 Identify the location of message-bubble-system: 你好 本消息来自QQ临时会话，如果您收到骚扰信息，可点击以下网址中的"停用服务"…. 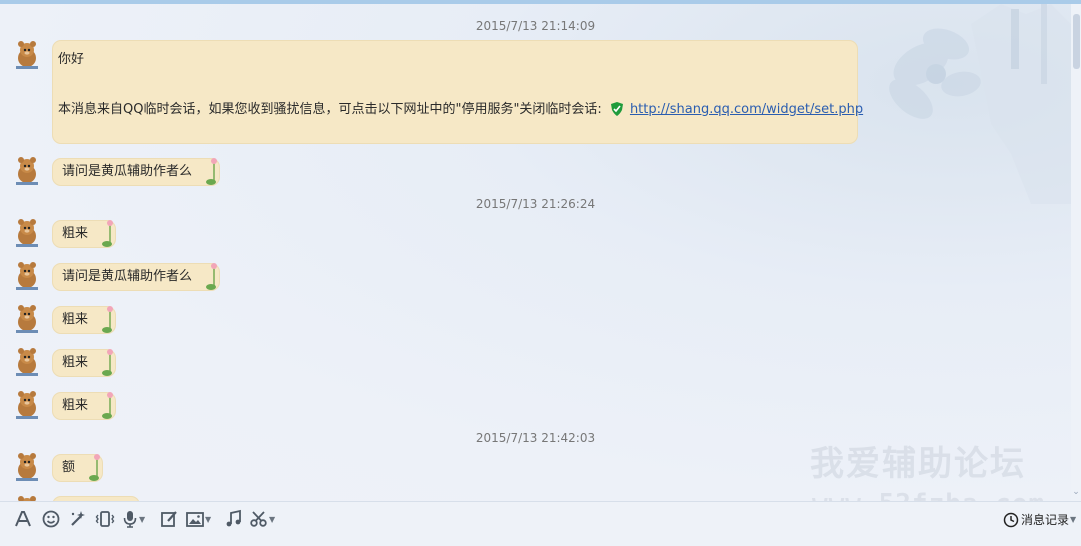
(457, 92).